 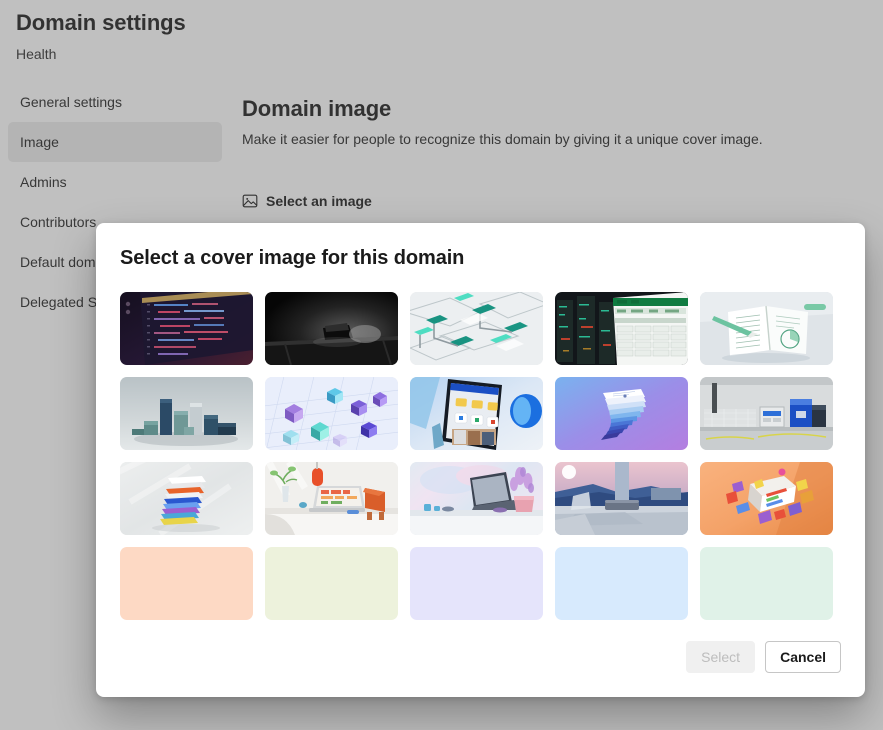 What do you see at coordinates (476, 583) in the screenshot?
I see `thumbnail-solid-lavender` at bounding box center [476, 583].